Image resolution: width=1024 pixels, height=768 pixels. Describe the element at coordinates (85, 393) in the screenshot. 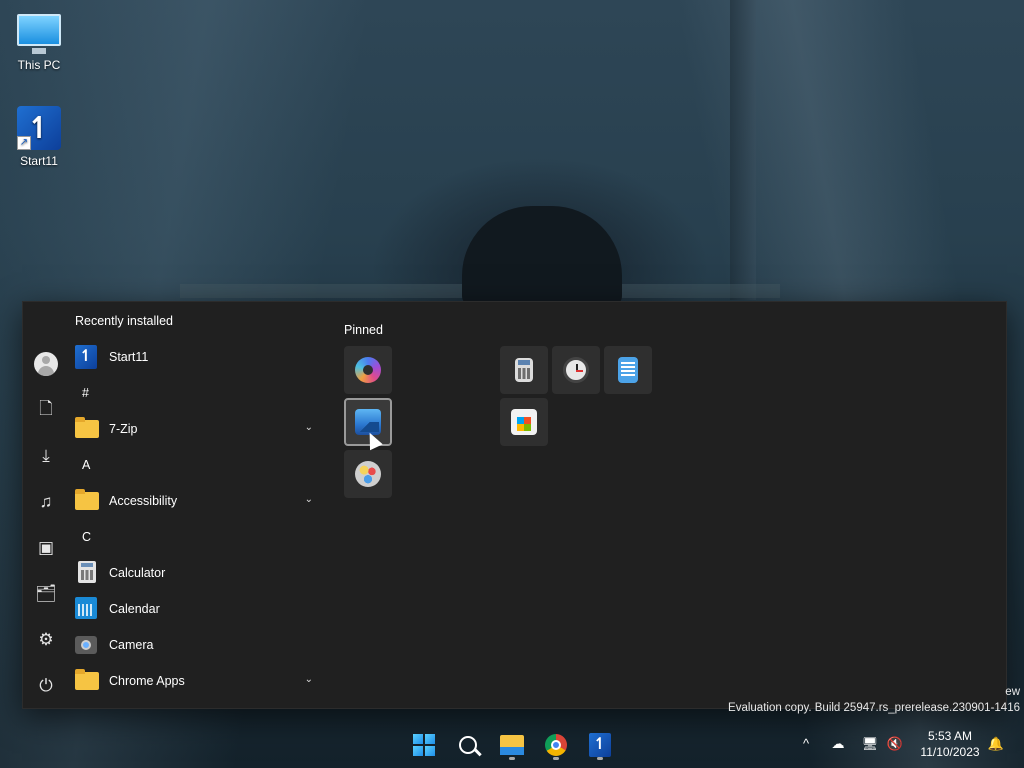

I see `group-letter-hash: #` at that location.